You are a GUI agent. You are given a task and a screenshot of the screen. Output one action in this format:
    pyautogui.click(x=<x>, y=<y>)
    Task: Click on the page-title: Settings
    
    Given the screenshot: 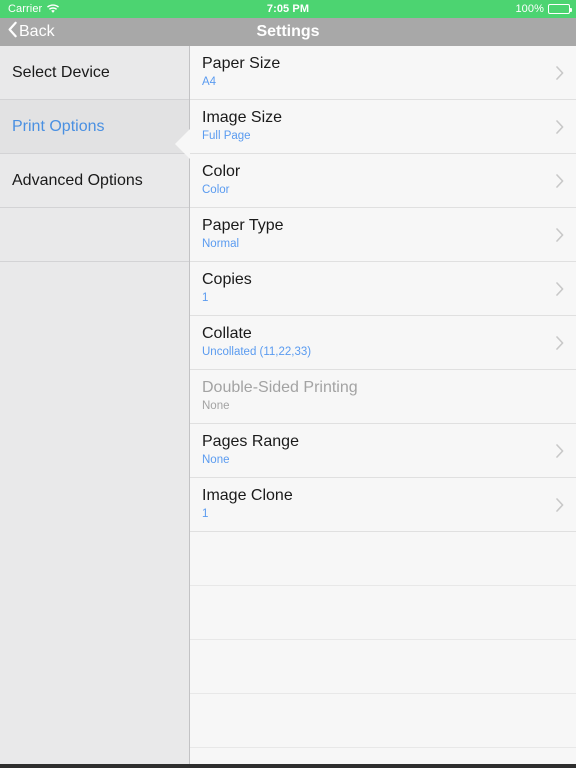 What is the action you would take?
    pyautogui.click(x=288, y=31)
    